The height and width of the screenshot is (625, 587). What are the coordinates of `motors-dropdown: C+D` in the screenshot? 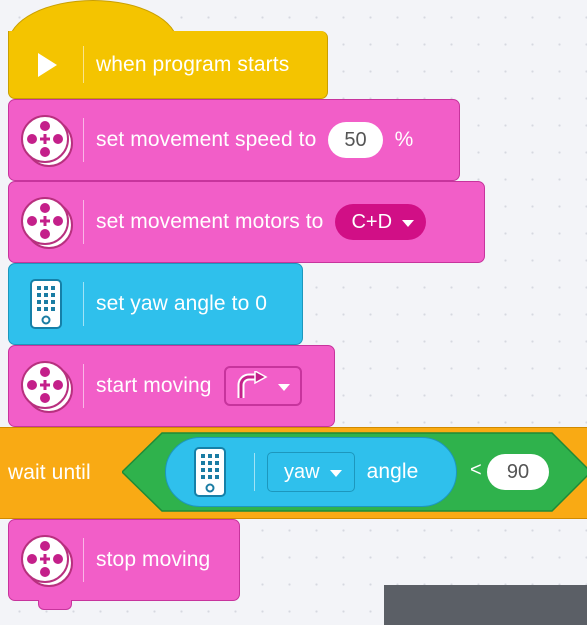 It's located at (381, 222).